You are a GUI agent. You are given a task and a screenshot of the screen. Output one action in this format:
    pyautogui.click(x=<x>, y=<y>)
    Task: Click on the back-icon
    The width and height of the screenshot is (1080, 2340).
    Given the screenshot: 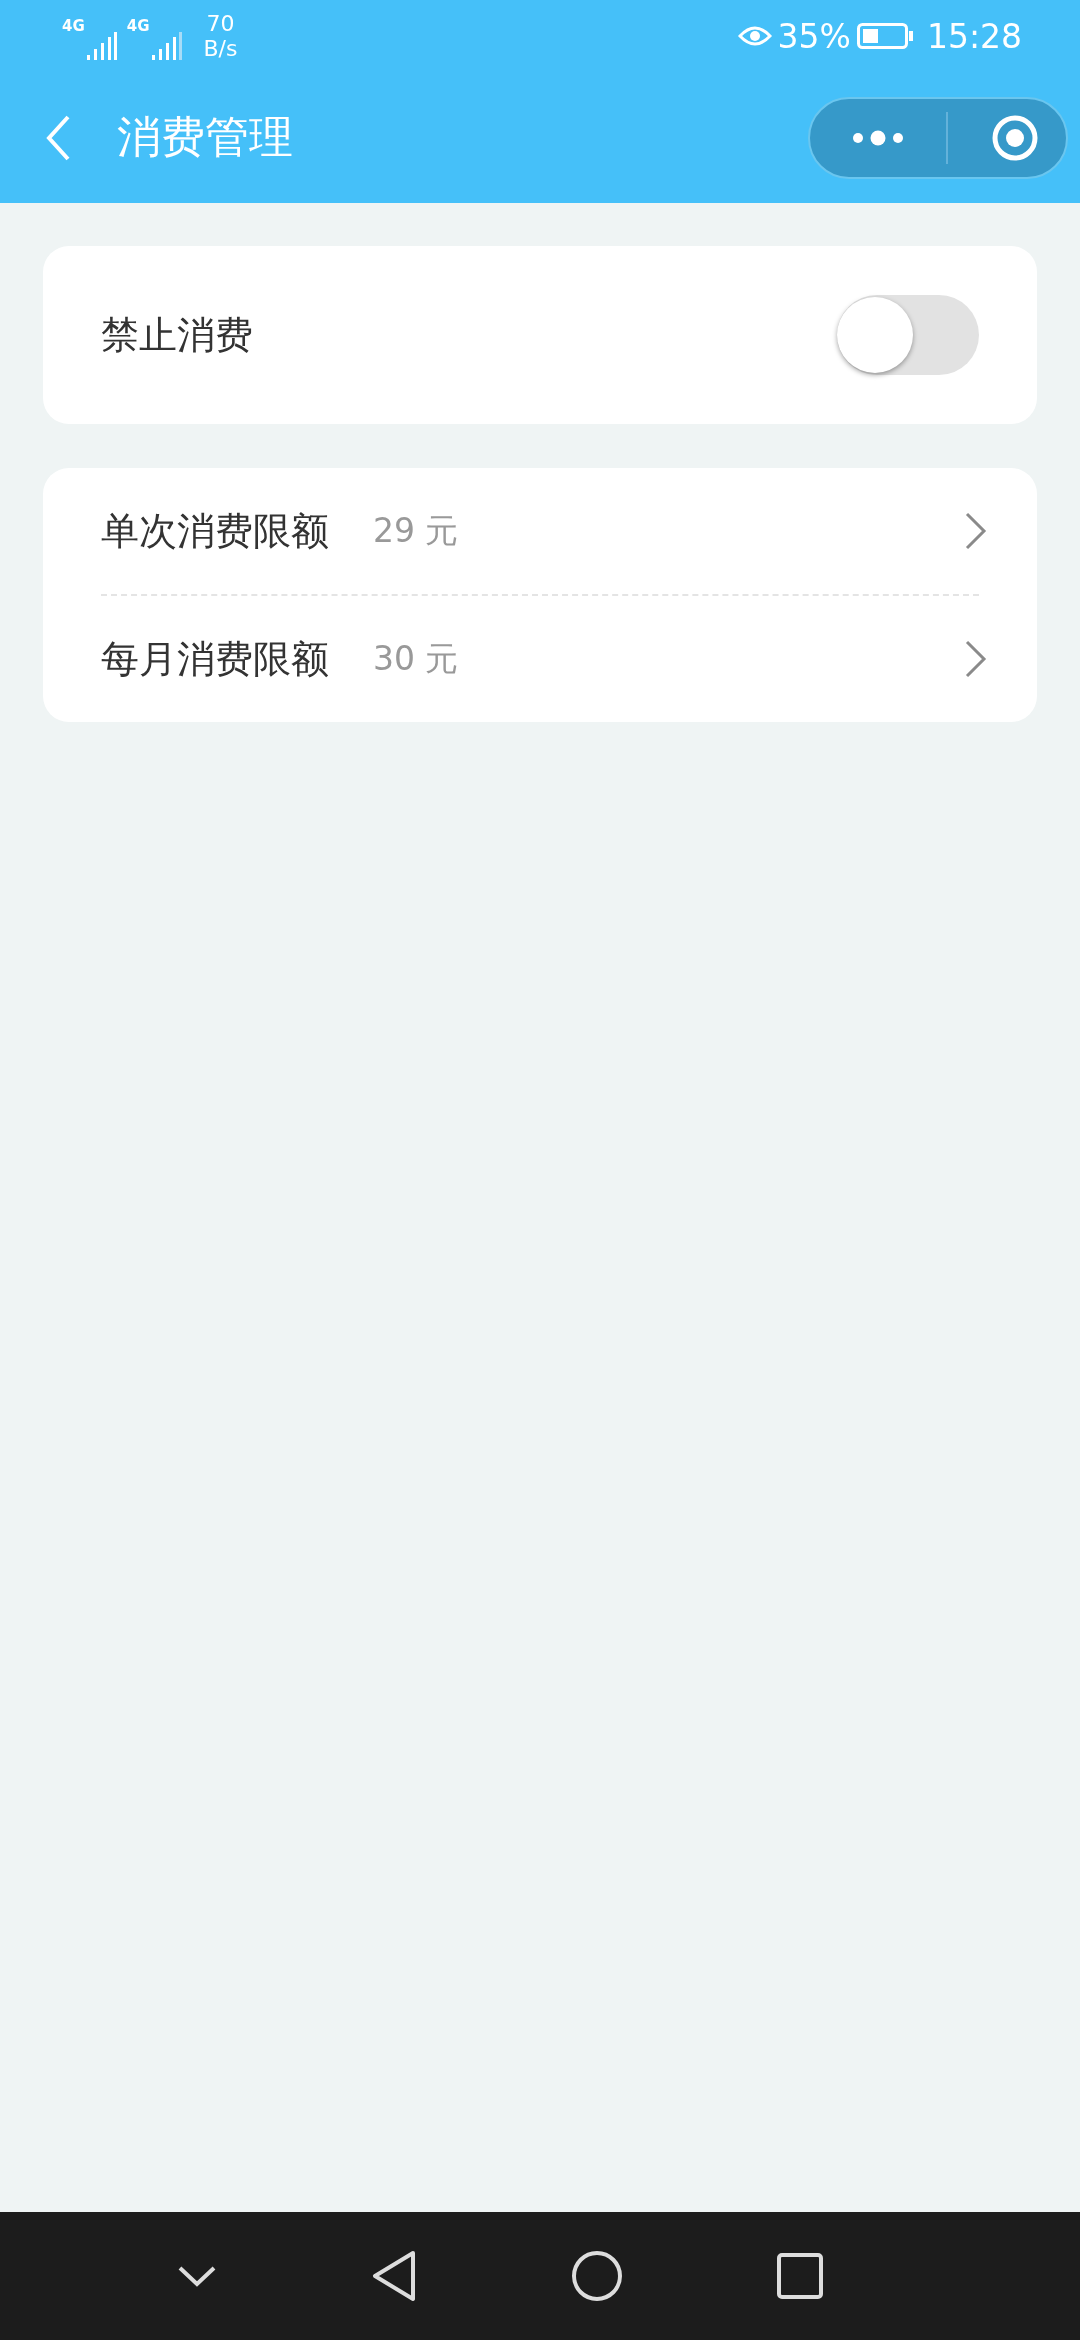 What is the action you would take?
    pyautogui.click(x=394, y=2276)
    